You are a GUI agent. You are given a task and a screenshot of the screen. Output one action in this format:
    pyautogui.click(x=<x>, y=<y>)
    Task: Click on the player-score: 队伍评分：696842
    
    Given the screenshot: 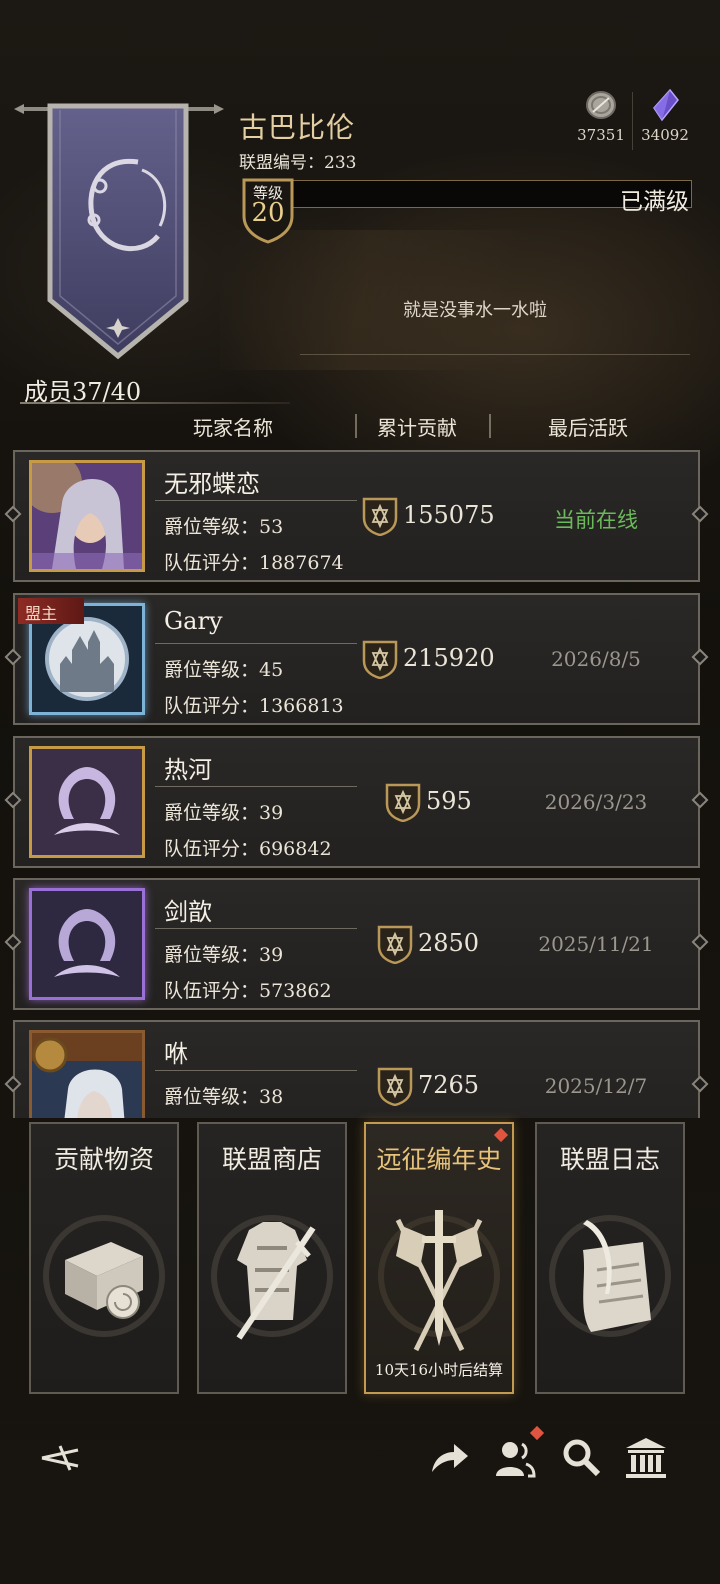 What is the action you would take?
    pyautogui.click(x=248, y=849)
    